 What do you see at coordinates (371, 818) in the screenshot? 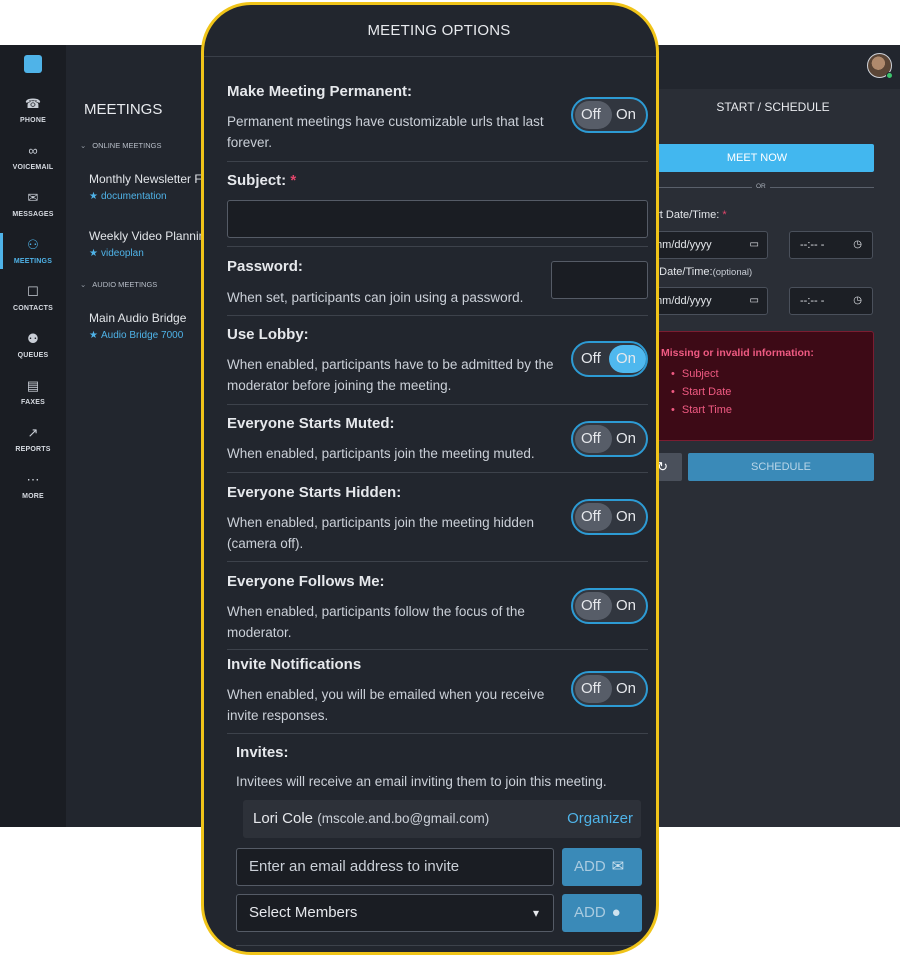
I see `invitee-name: Lori Cole (mscole.and.bo@gmail.com)` at bounding box center [371, 818].